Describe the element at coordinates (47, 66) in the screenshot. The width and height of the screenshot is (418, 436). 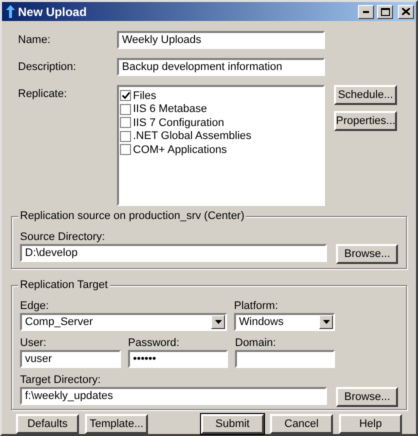
I see `field-label: Description:` at that location.